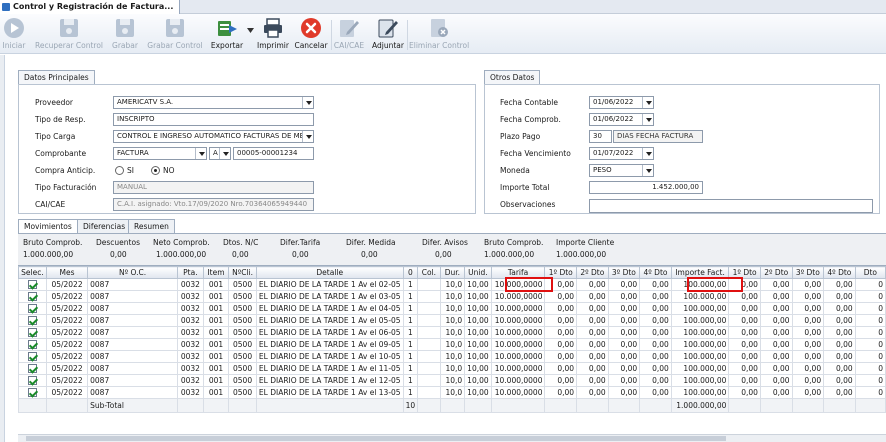  I want to click on tab-datos-principales: Datos Principales, so click(56, 77).